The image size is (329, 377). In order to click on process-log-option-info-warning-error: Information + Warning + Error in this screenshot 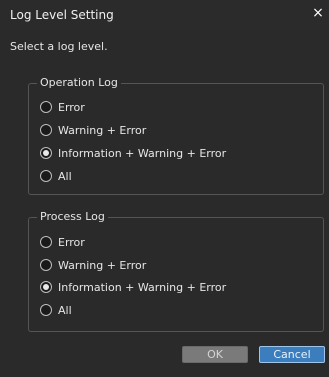, I will do `click(133, 287)`.